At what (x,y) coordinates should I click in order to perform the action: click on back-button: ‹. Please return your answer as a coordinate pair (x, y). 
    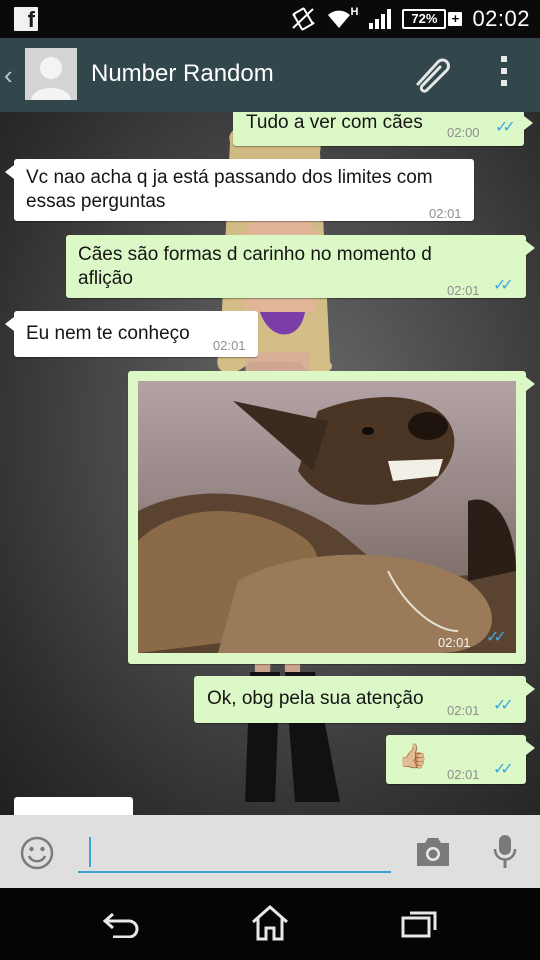
    Looking at the image, I should click on (8, 75).